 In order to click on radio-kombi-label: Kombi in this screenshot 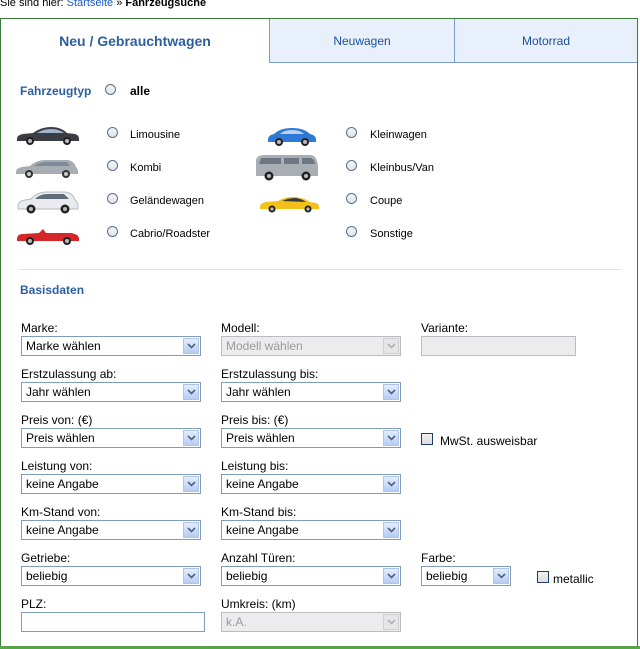, I will do `click(146, 168)`.